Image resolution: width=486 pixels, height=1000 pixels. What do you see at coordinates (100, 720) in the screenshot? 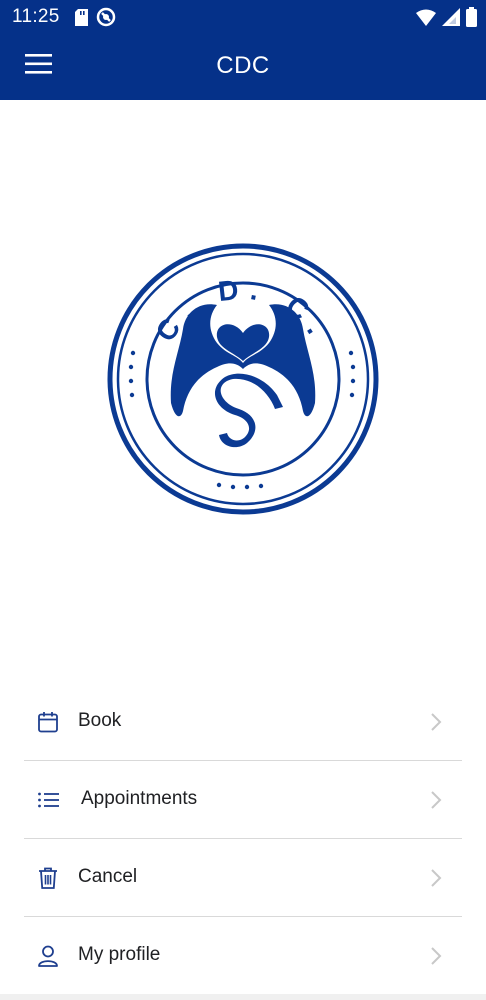
I see `menu-item-label: Book` at bounding box center [100, 720].